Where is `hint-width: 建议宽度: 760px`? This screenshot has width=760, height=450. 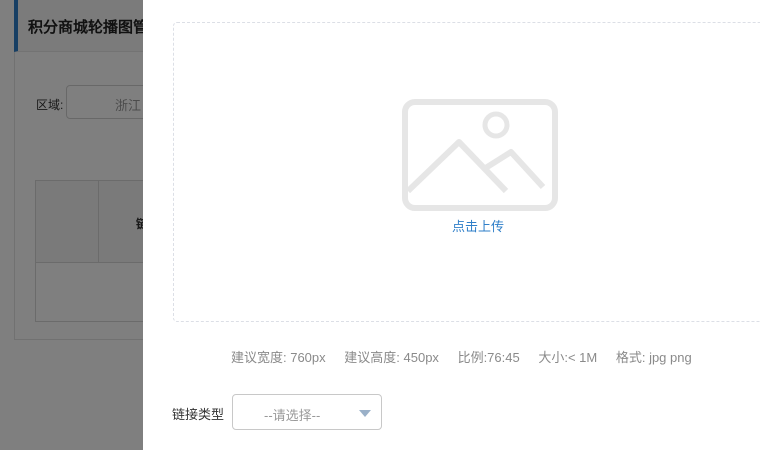 hint-width: 建议宽度: 760px is located at coordinates (278, 357).